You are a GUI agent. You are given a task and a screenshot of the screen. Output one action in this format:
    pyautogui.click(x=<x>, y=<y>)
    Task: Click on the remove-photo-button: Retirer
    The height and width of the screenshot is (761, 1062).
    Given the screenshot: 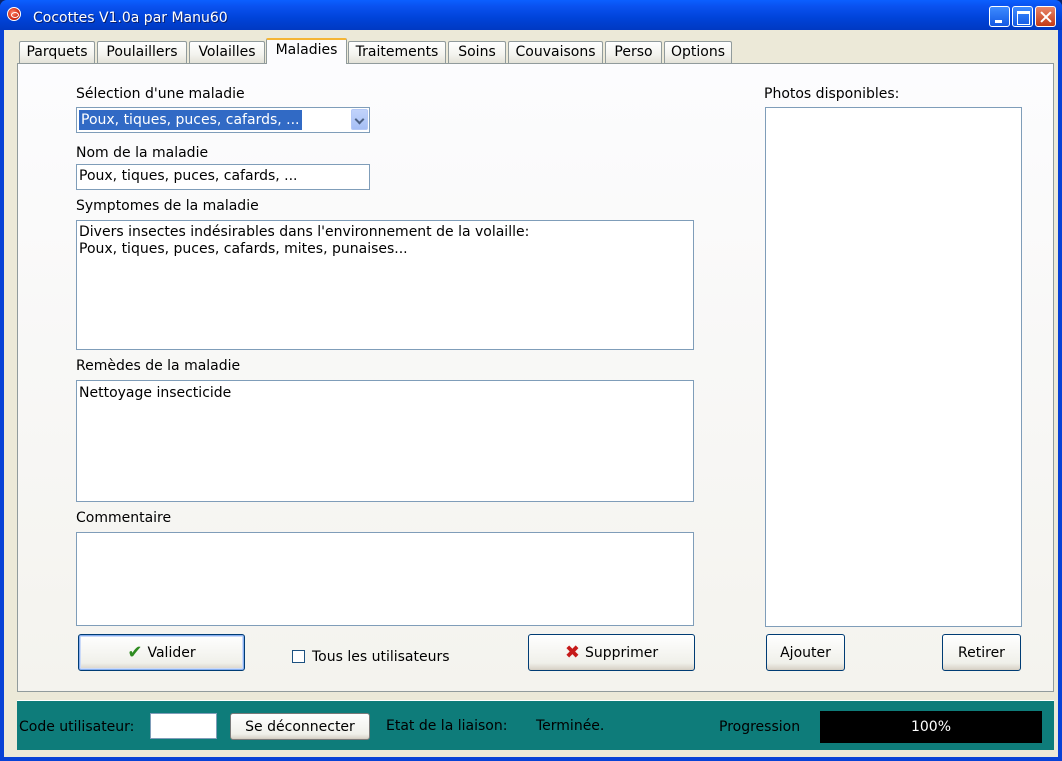 What is the action you would take?
    pyautogui.click(x=981, y=652)
    